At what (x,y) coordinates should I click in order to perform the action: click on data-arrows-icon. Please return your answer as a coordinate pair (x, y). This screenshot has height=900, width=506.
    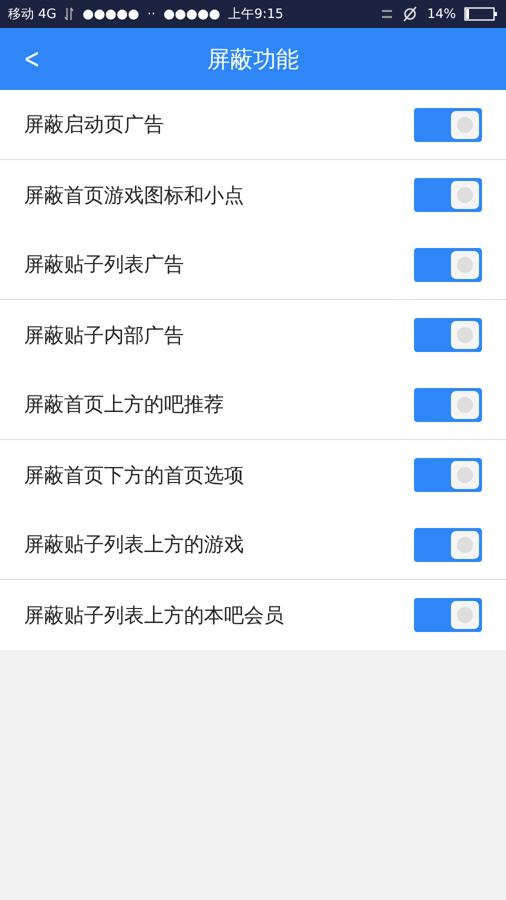
    Looking at the image, I should click on (69, 14).